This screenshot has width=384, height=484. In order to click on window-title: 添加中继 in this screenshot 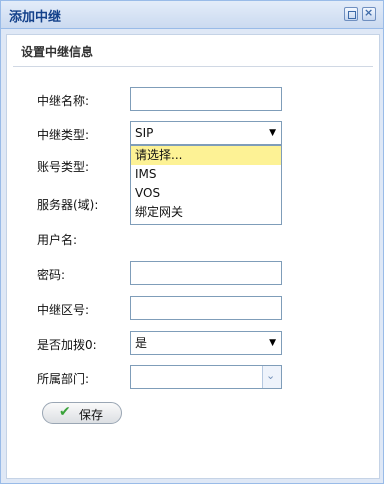, I will do `click(35, 17)`.